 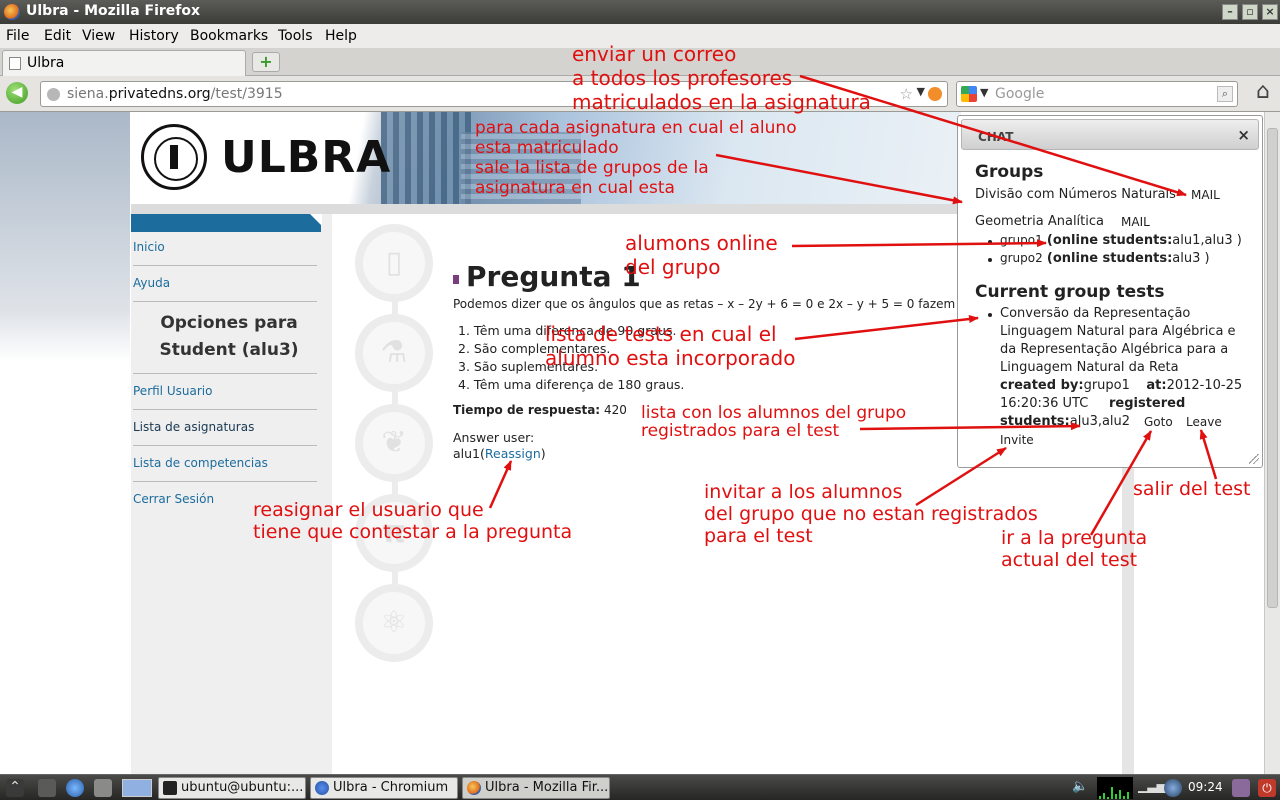 What do you see at coordinates (1241, 788) in the screenshot?
I see `user-icon` at bounding box center [1241, 788].